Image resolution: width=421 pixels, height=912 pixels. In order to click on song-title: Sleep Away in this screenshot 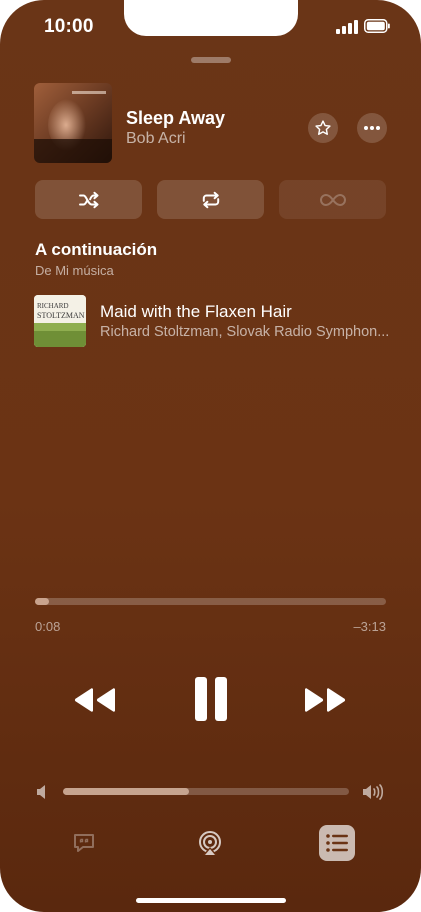, I will do `click(176, 118)`.